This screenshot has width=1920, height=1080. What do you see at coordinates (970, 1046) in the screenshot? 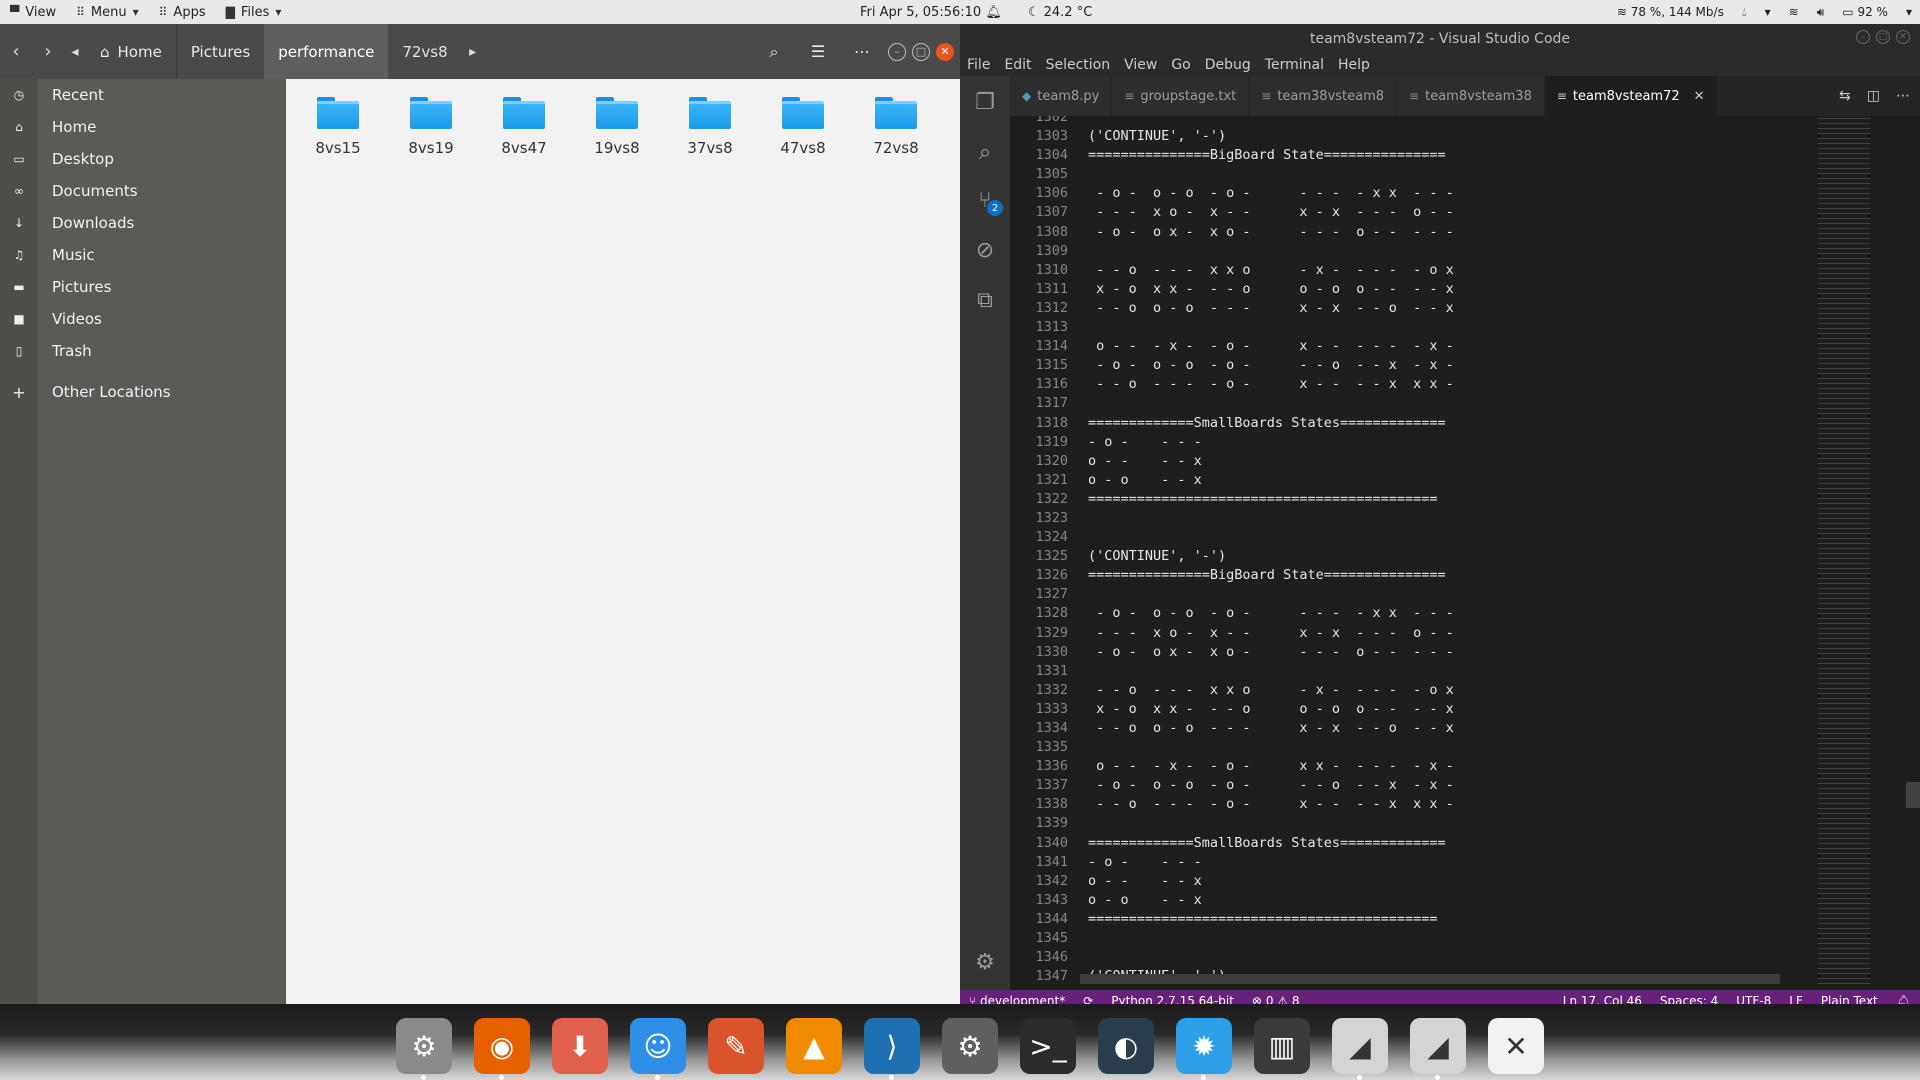
I see `system-tools-app: ⚙` at bounding box center [970, 1046].